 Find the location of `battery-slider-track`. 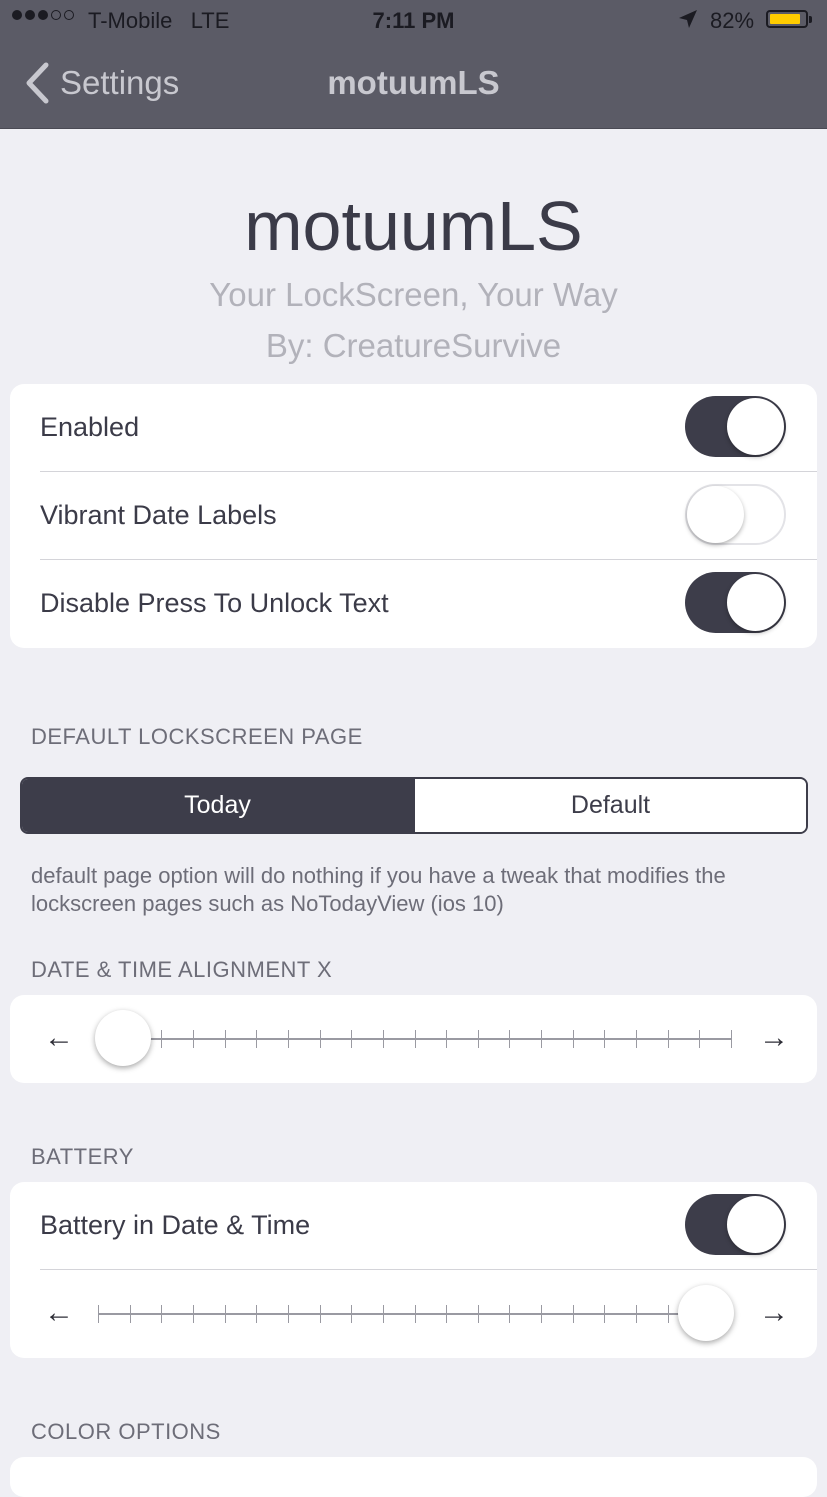

battery-slider-track is located at coordinates (416, 1313).